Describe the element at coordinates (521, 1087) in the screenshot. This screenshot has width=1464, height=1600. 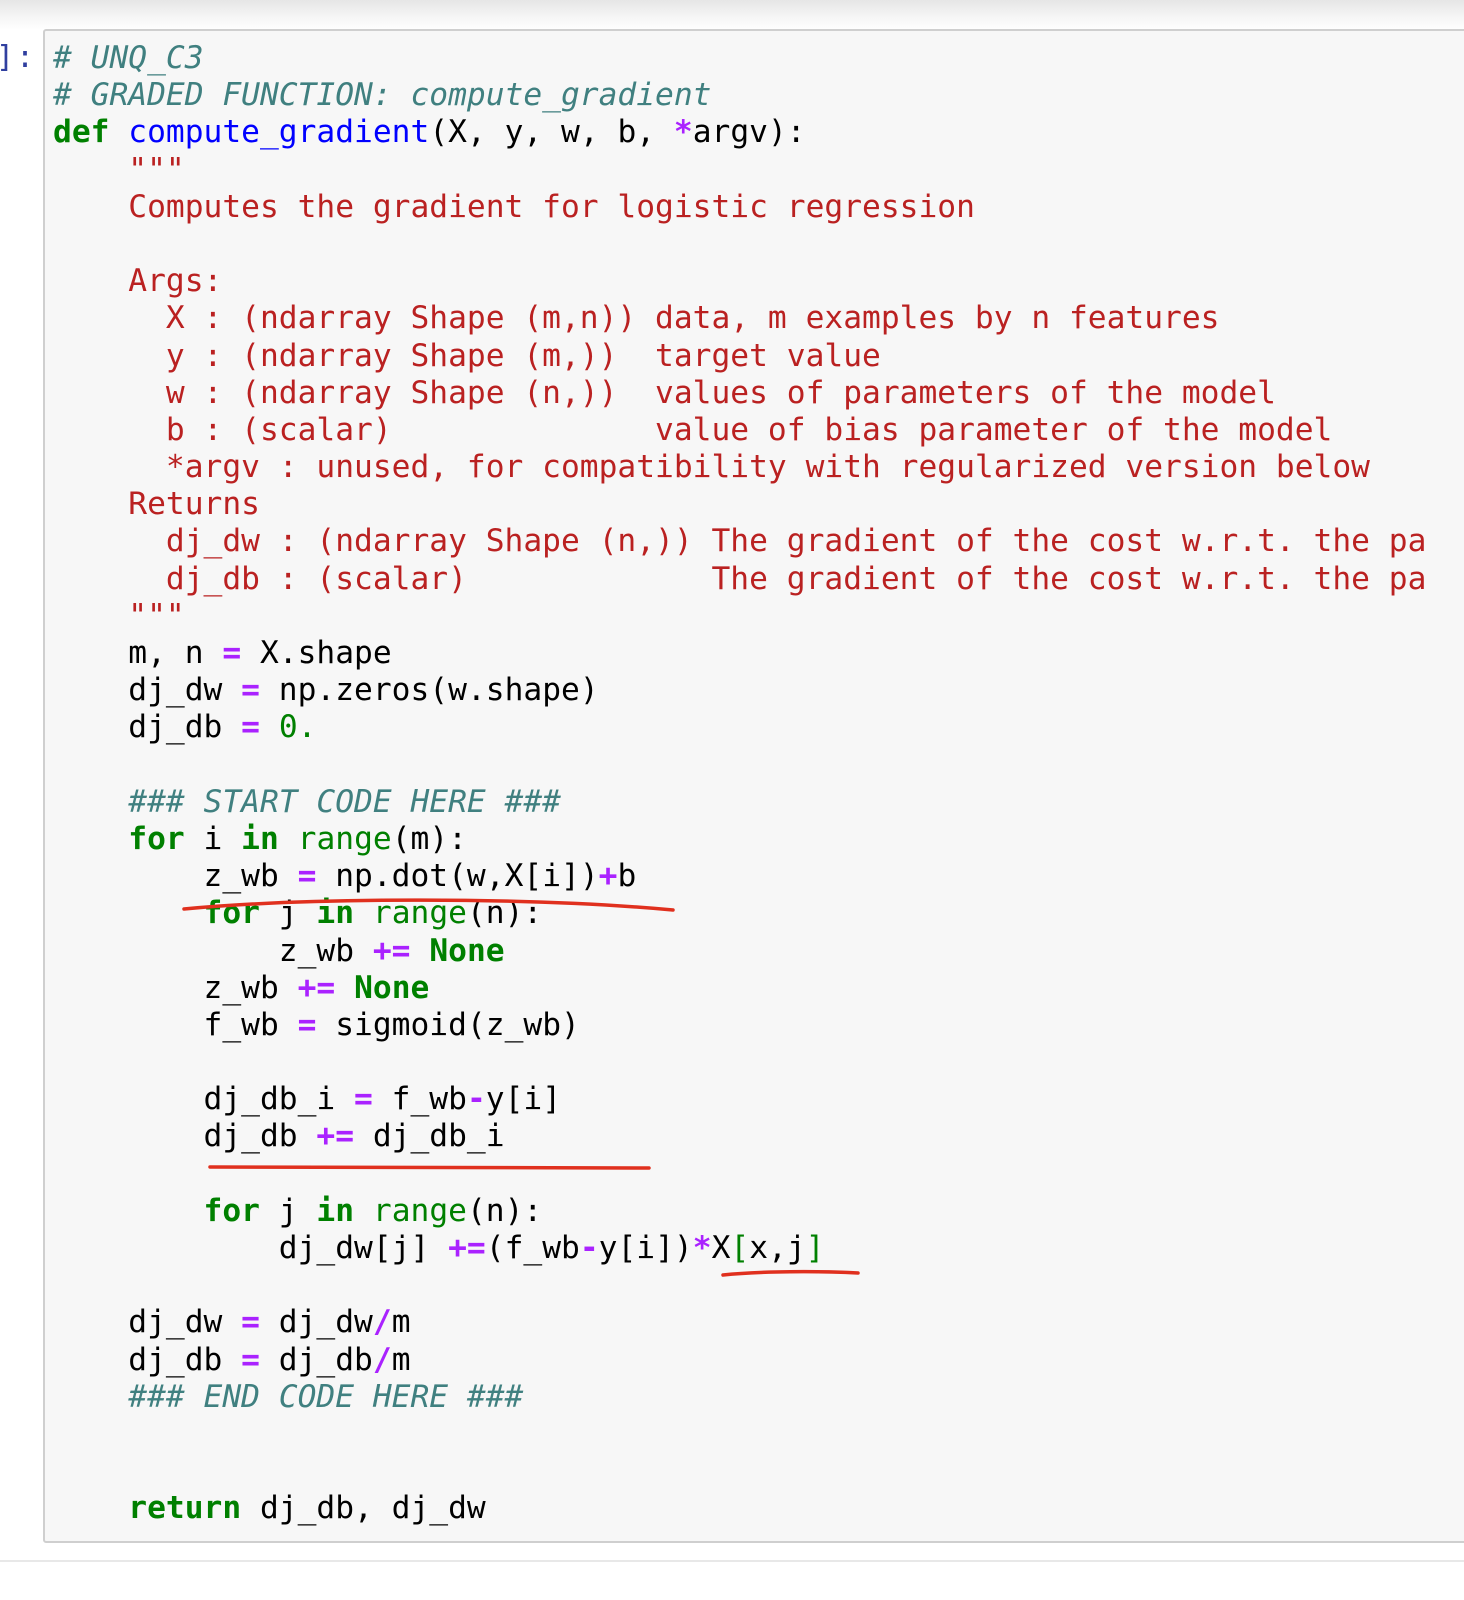
I see `annotation-layer` at that location.